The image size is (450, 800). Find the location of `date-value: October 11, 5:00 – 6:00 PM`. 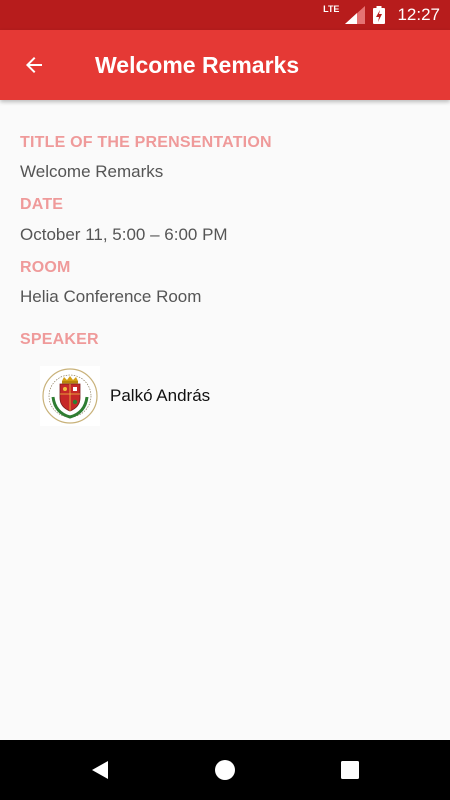

date-value: October 11, 5:00 – 6:00 PM is located at coordinates (124, 234).